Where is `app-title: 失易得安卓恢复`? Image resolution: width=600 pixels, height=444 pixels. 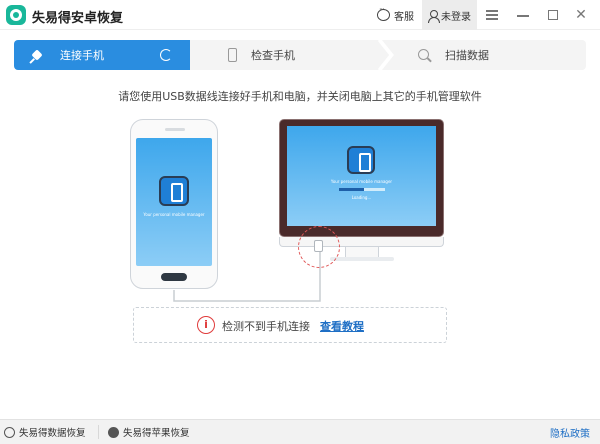 app-title: 失易得安卓恢复 is located at coordinates (78, 18).